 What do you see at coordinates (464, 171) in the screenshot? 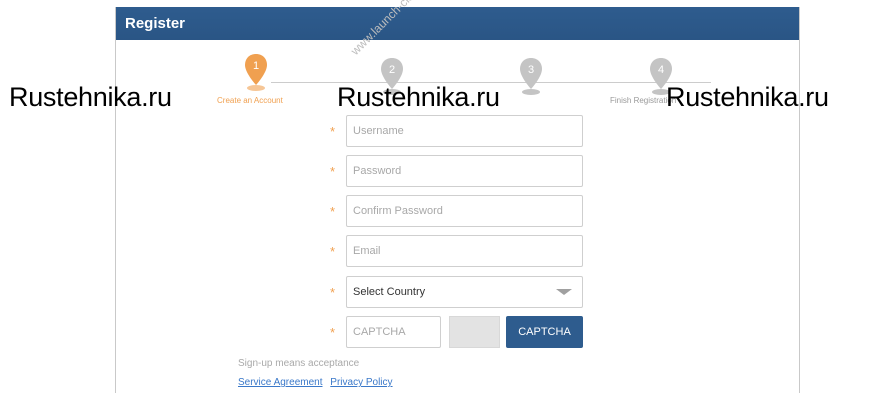
I see `password-input` at bounding box center [464, 171].